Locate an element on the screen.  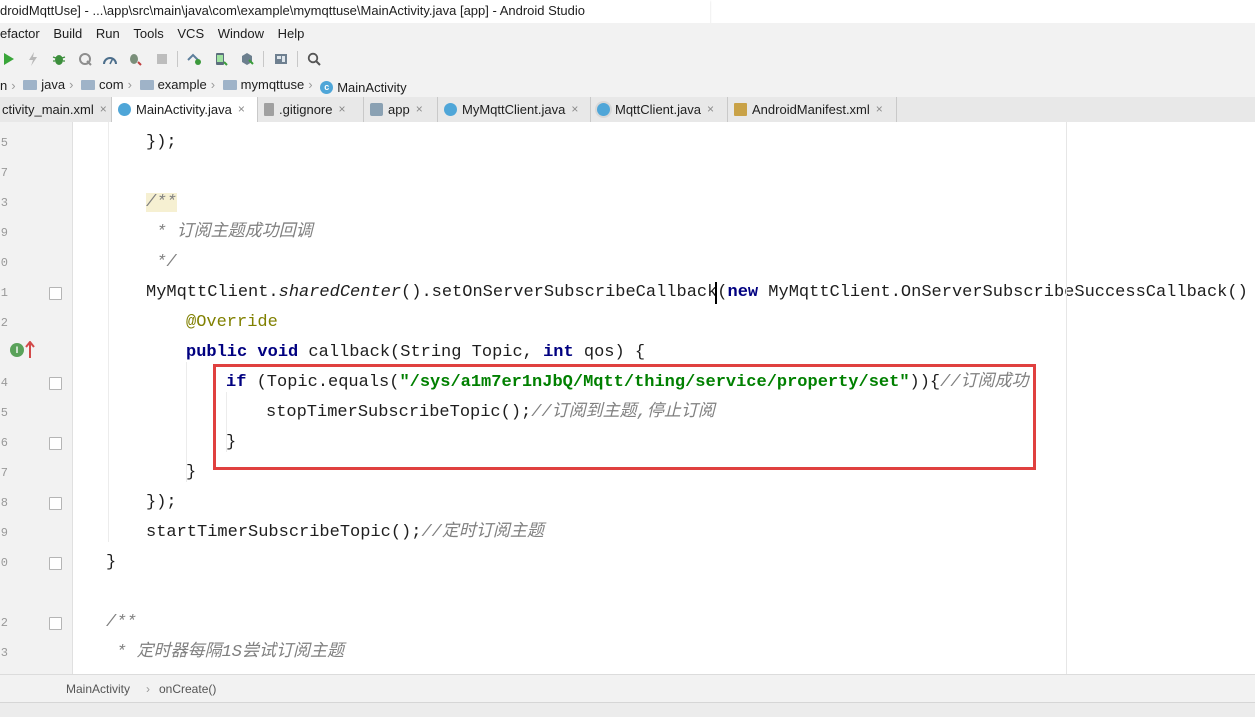
line-number: 1 is located at coordinates (4, 293).